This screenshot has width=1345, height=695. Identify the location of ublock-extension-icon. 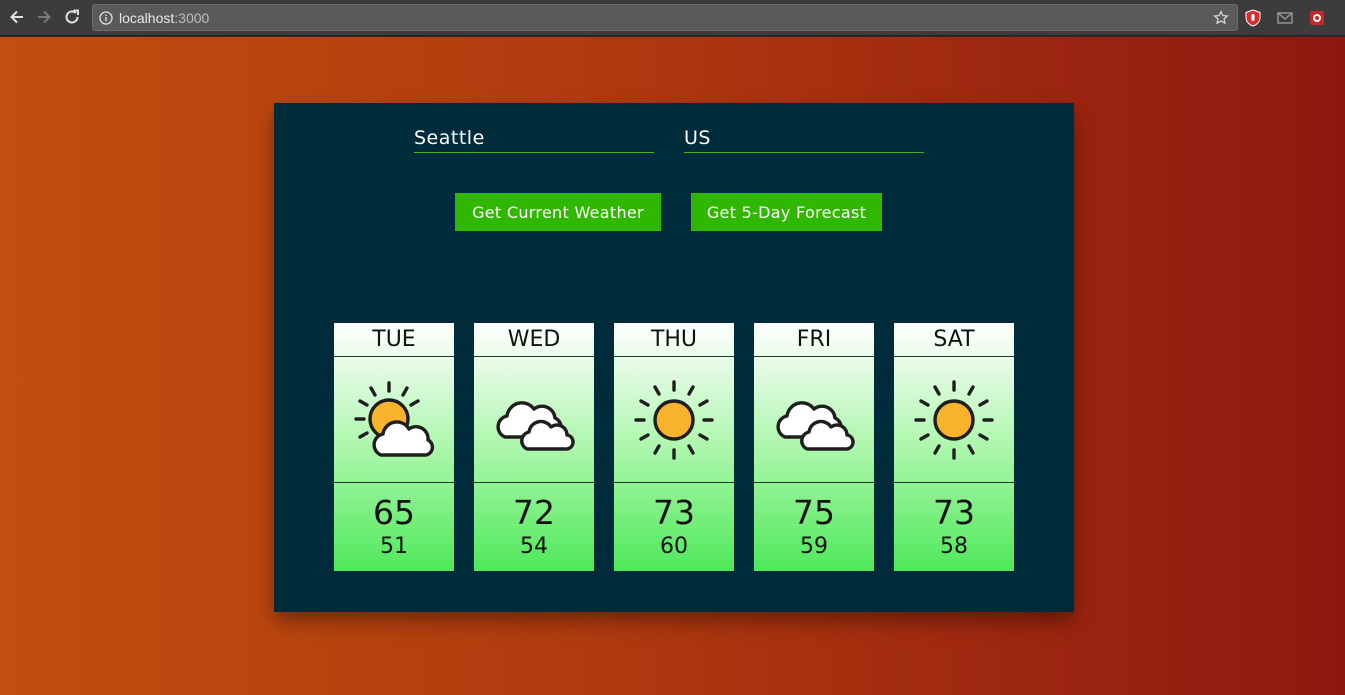
(1253, 18).